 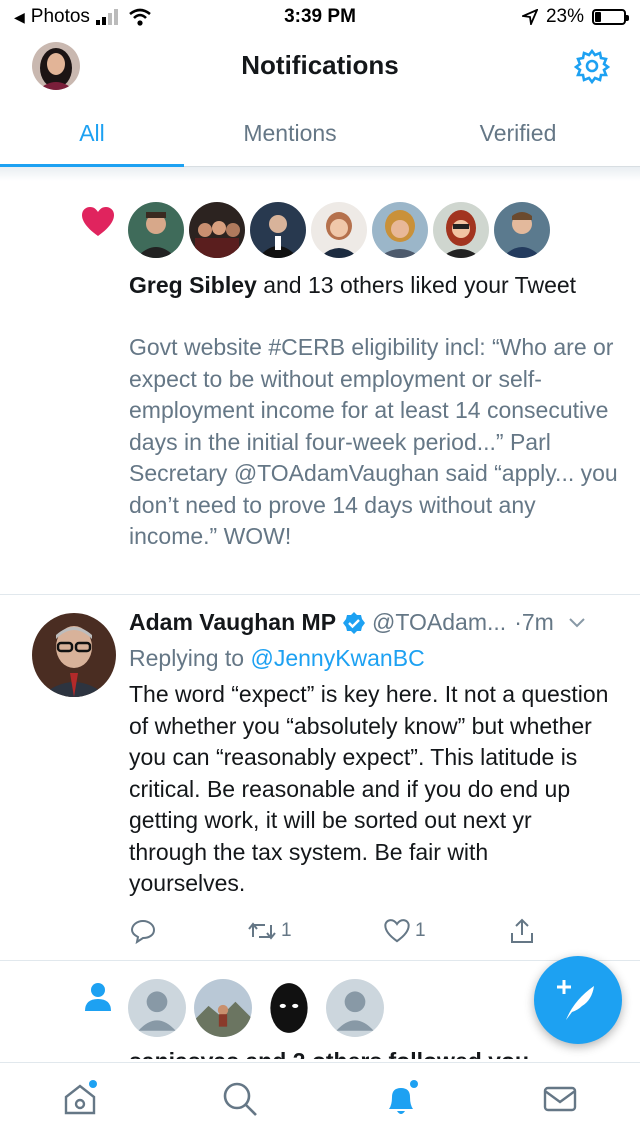 What do you see at coordinates (416, 285) in the screenshot?
I see `like-action-text: and 13 others liked your Tweet` at bounding box center [416, 285].